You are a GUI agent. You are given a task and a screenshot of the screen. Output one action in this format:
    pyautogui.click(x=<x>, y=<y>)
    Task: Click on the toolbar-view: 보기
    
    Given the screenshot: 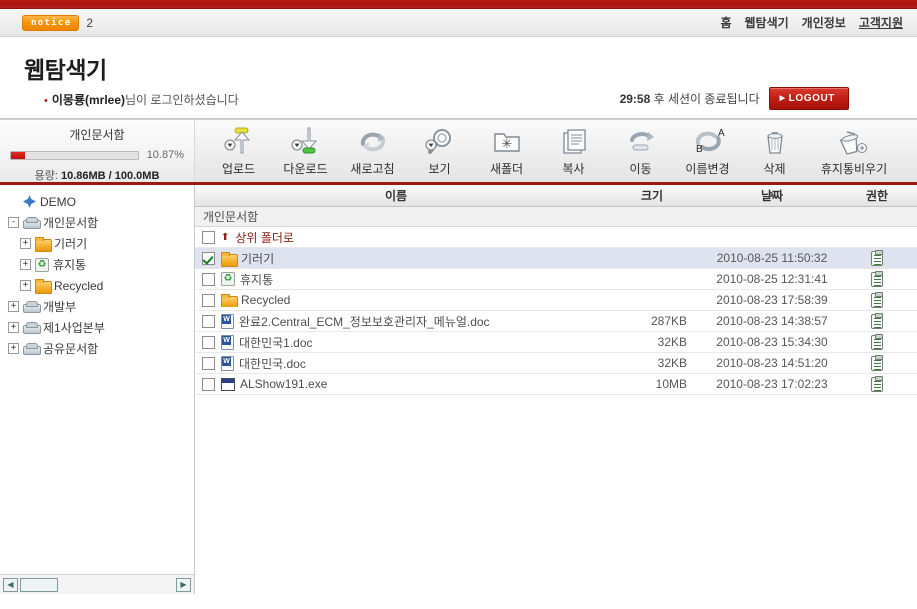 What is the action you would take?
    pyautogui.click(x=439, y=148)
    